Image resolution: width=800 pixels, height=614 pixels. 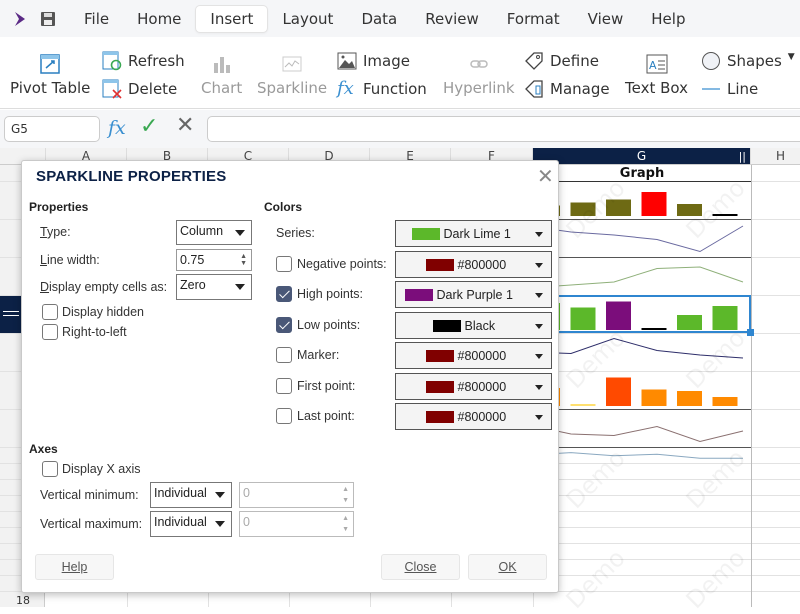 I want to click on shapes-button: Shapes ▼, so click(x=748, y=61).